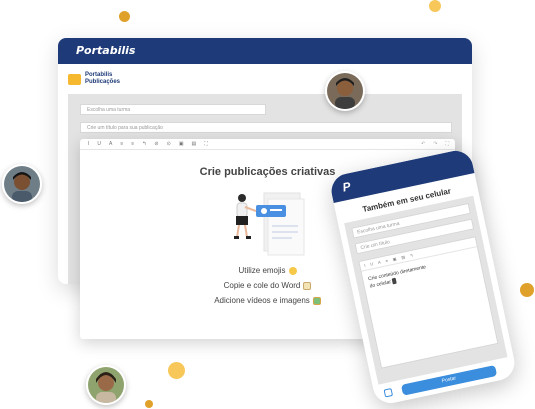 Image resolution: width=535 pixels, height=409 pixels. I want to click on attach-image-icon, so click(388, 392).